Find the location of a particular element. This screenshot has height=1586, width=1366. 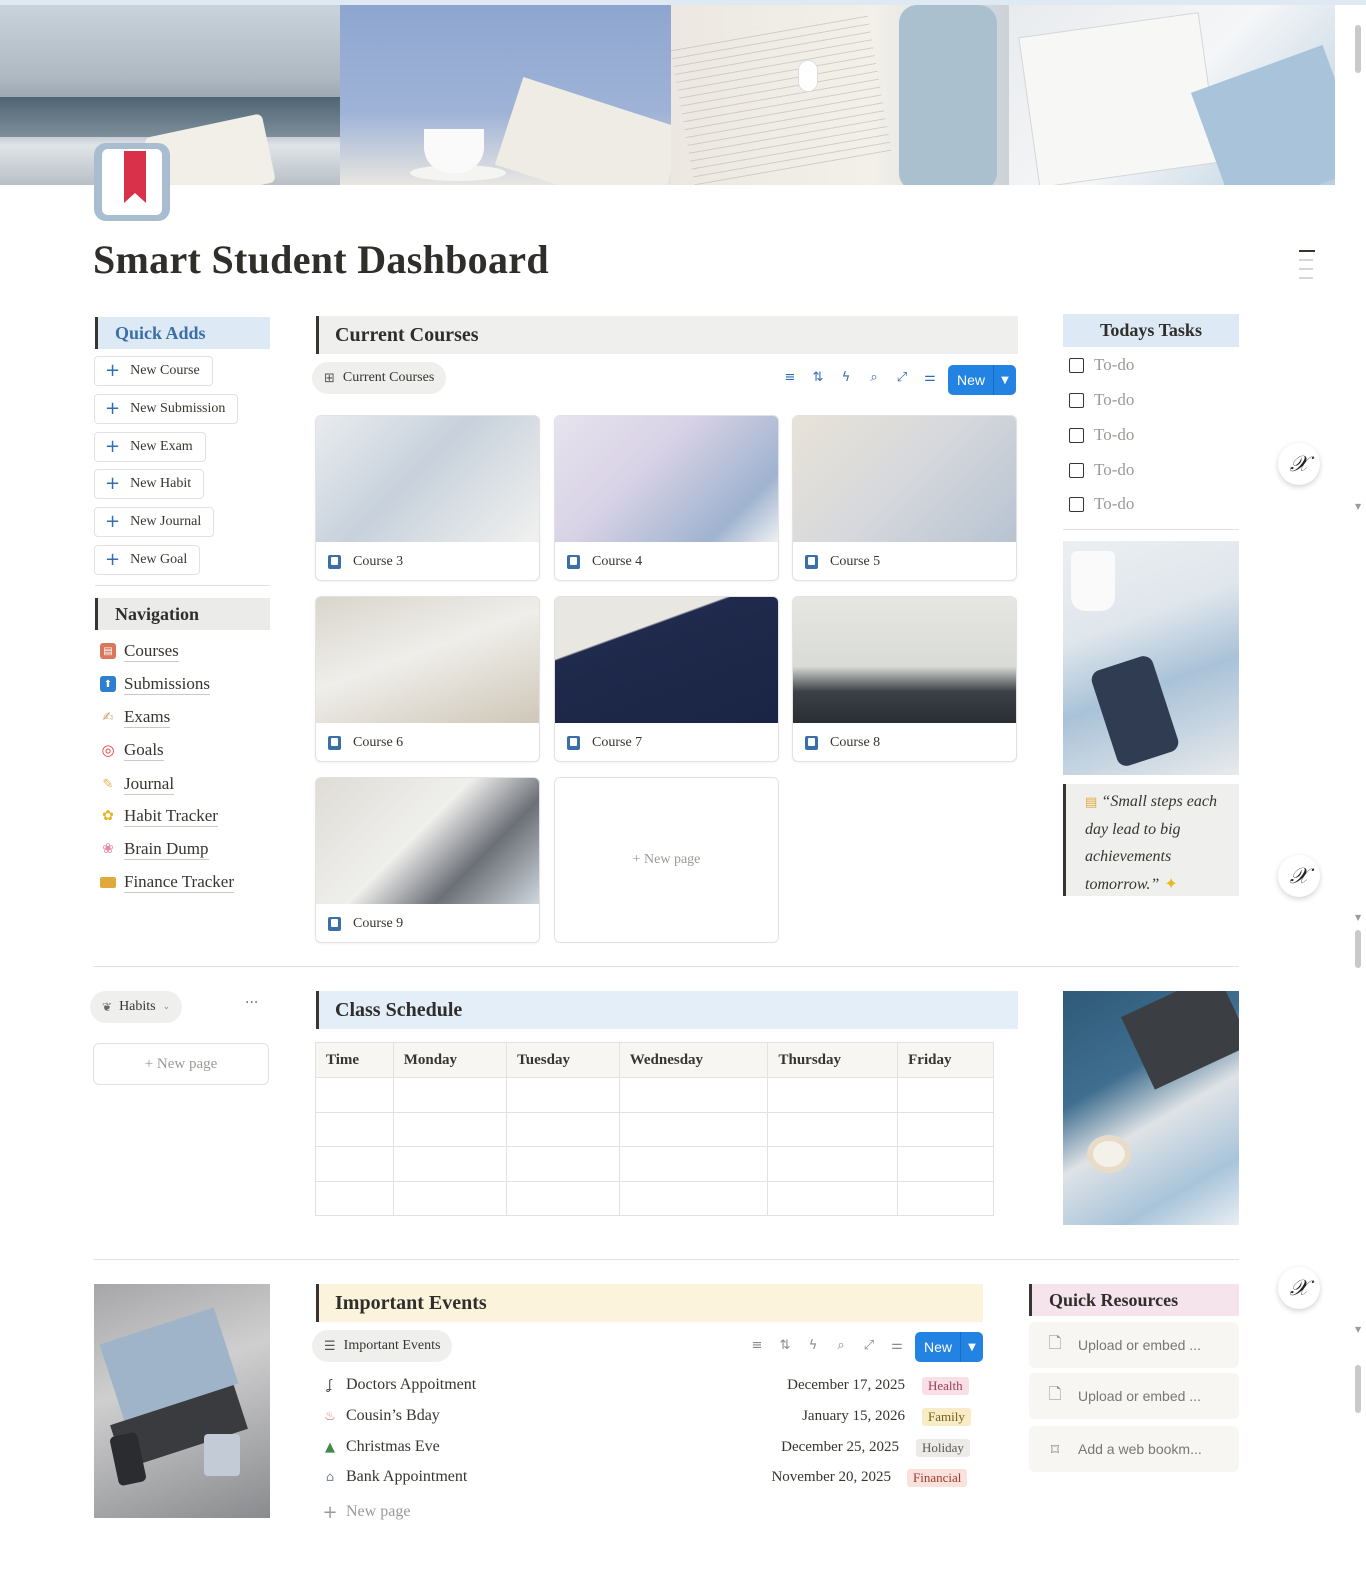

new-page-card: + New page is located at coordinates (666, 860).